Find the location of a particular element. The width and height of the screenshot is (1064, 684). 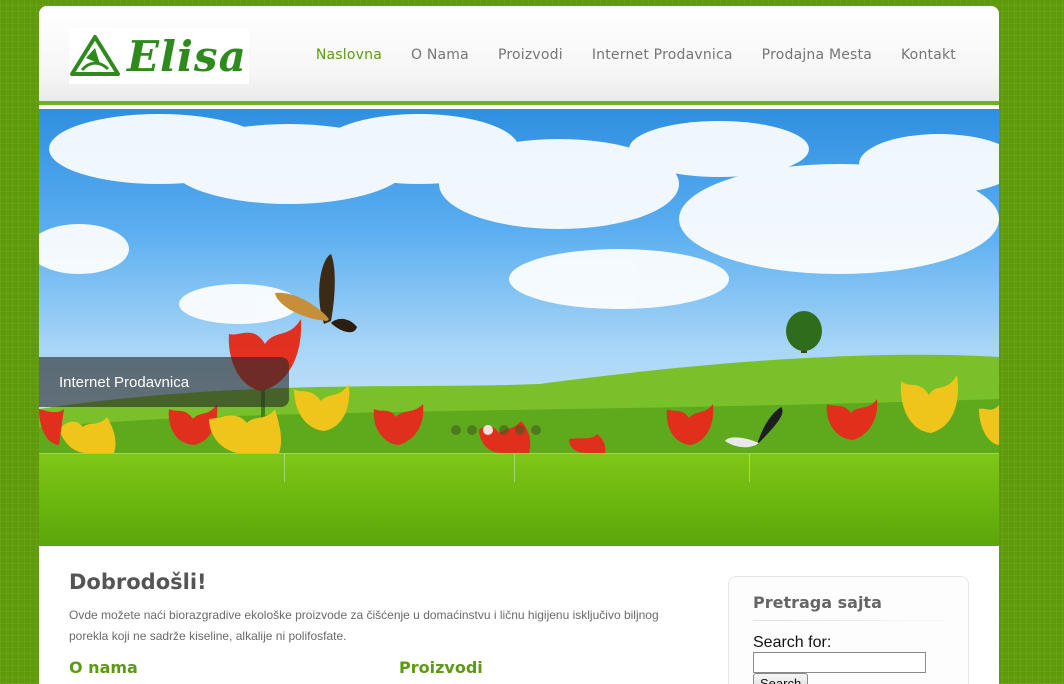

divider is located at coordinates (849, 620).